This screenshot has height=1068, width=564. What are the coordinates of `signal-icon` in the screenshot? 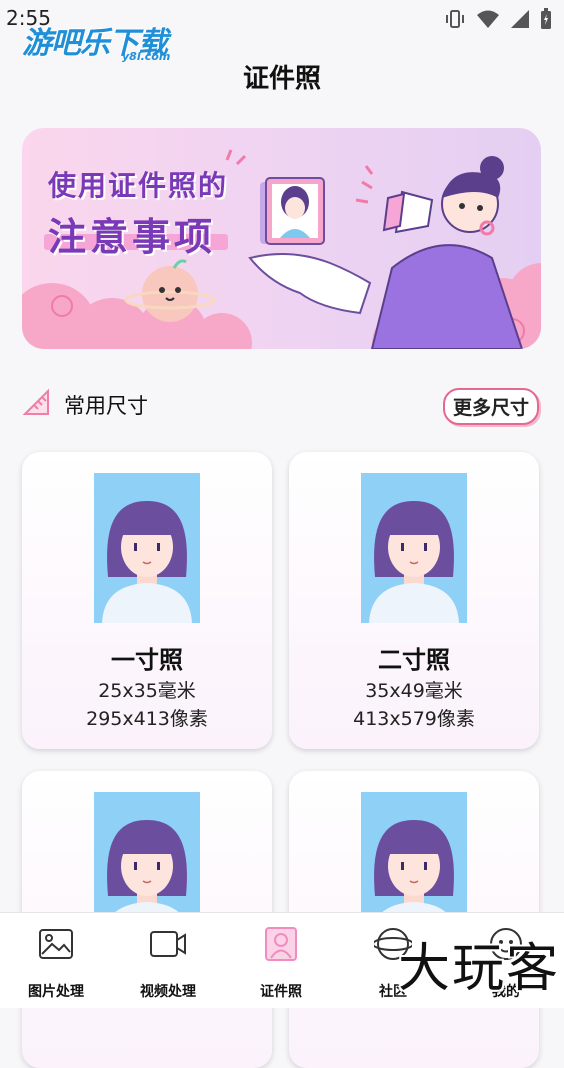 It's located at (520, 19).